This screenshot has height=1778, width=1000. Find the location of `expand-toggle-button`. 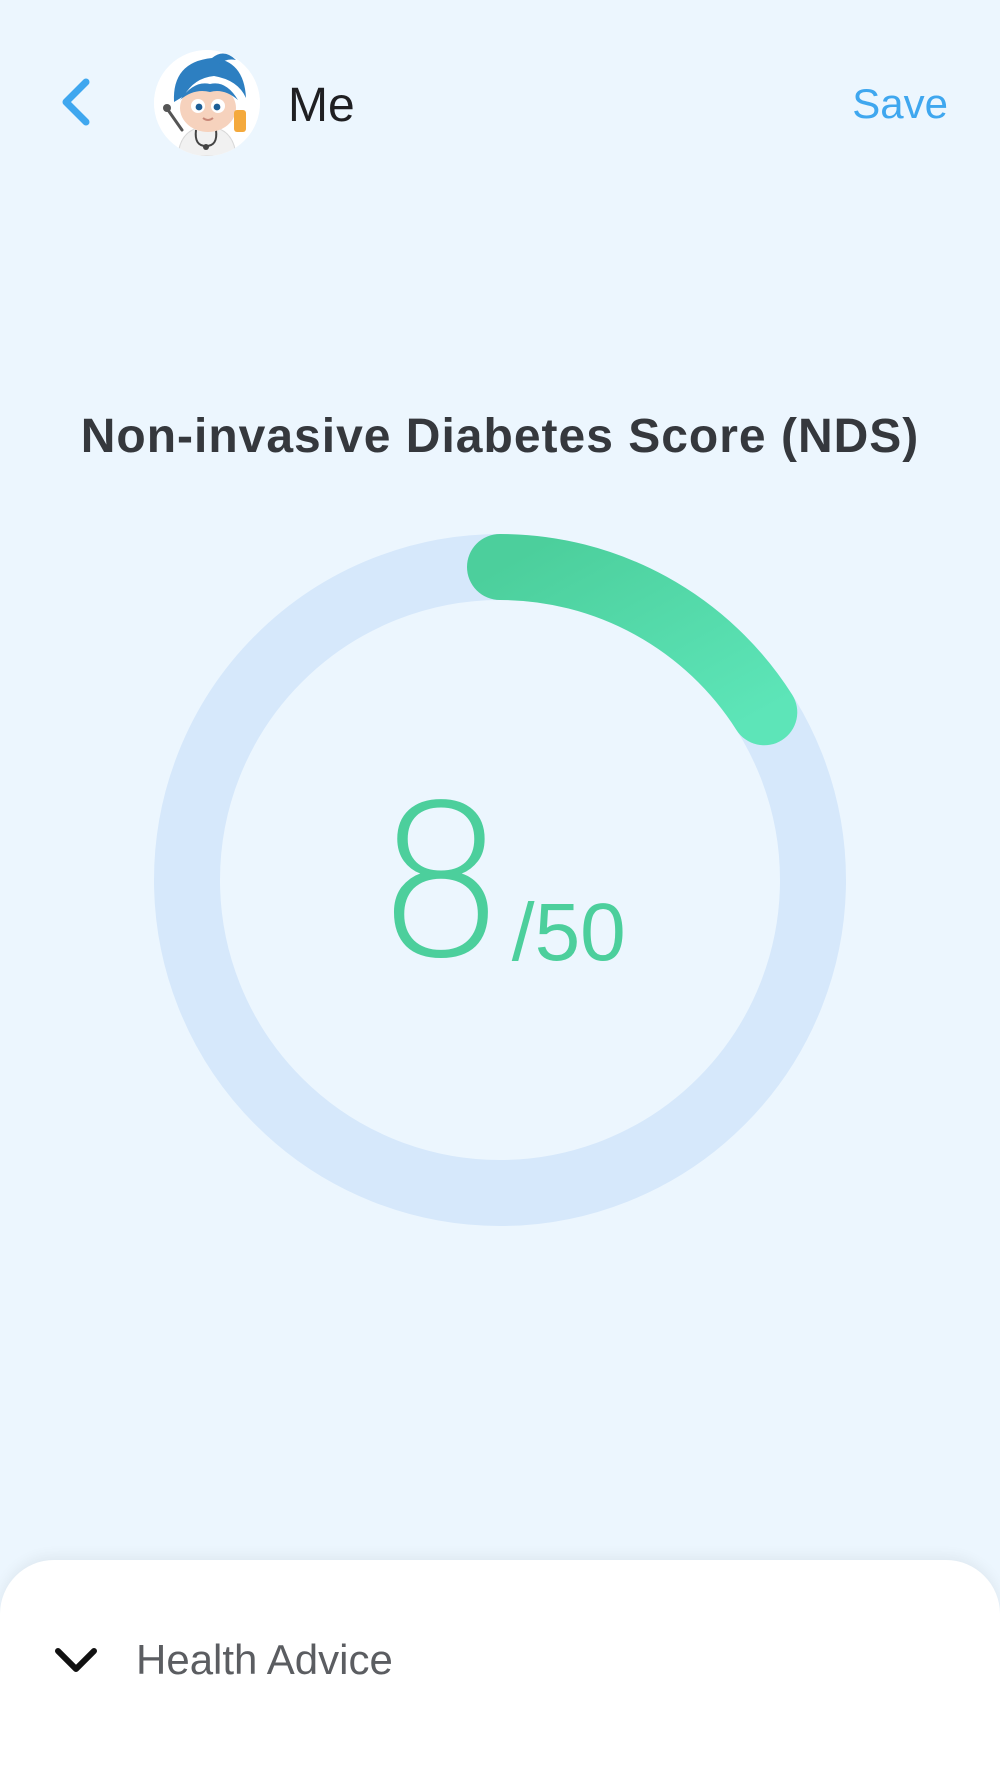

expand-toggle-button is located at coordinates (76, 1660).